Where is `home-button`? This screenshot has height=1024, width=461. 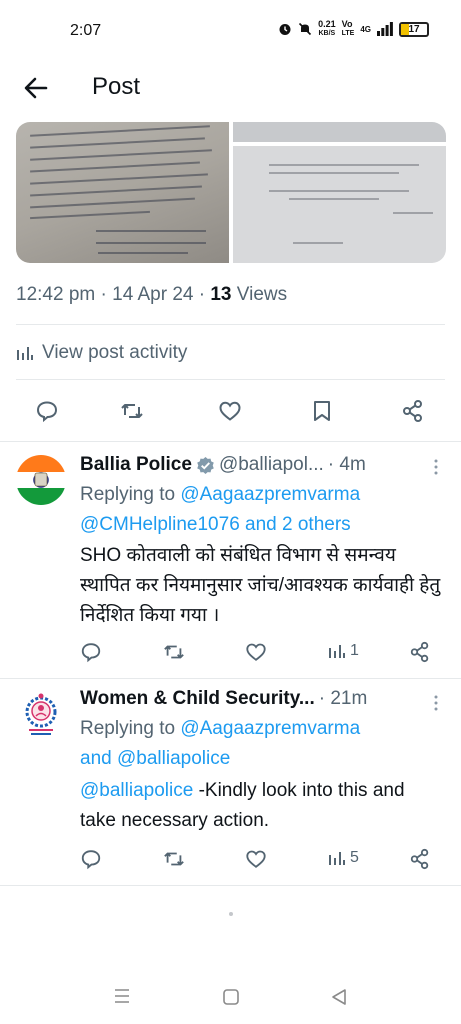 home-button is located at coordinates (231, 997).